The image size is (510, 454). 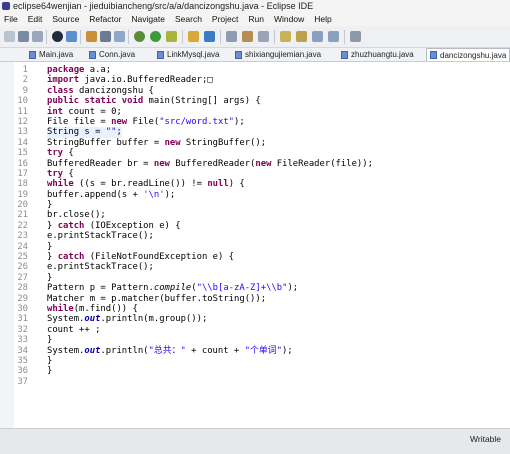 I want to click on tab-label: shixiangujiemian.java, so click(x=283, y=54).